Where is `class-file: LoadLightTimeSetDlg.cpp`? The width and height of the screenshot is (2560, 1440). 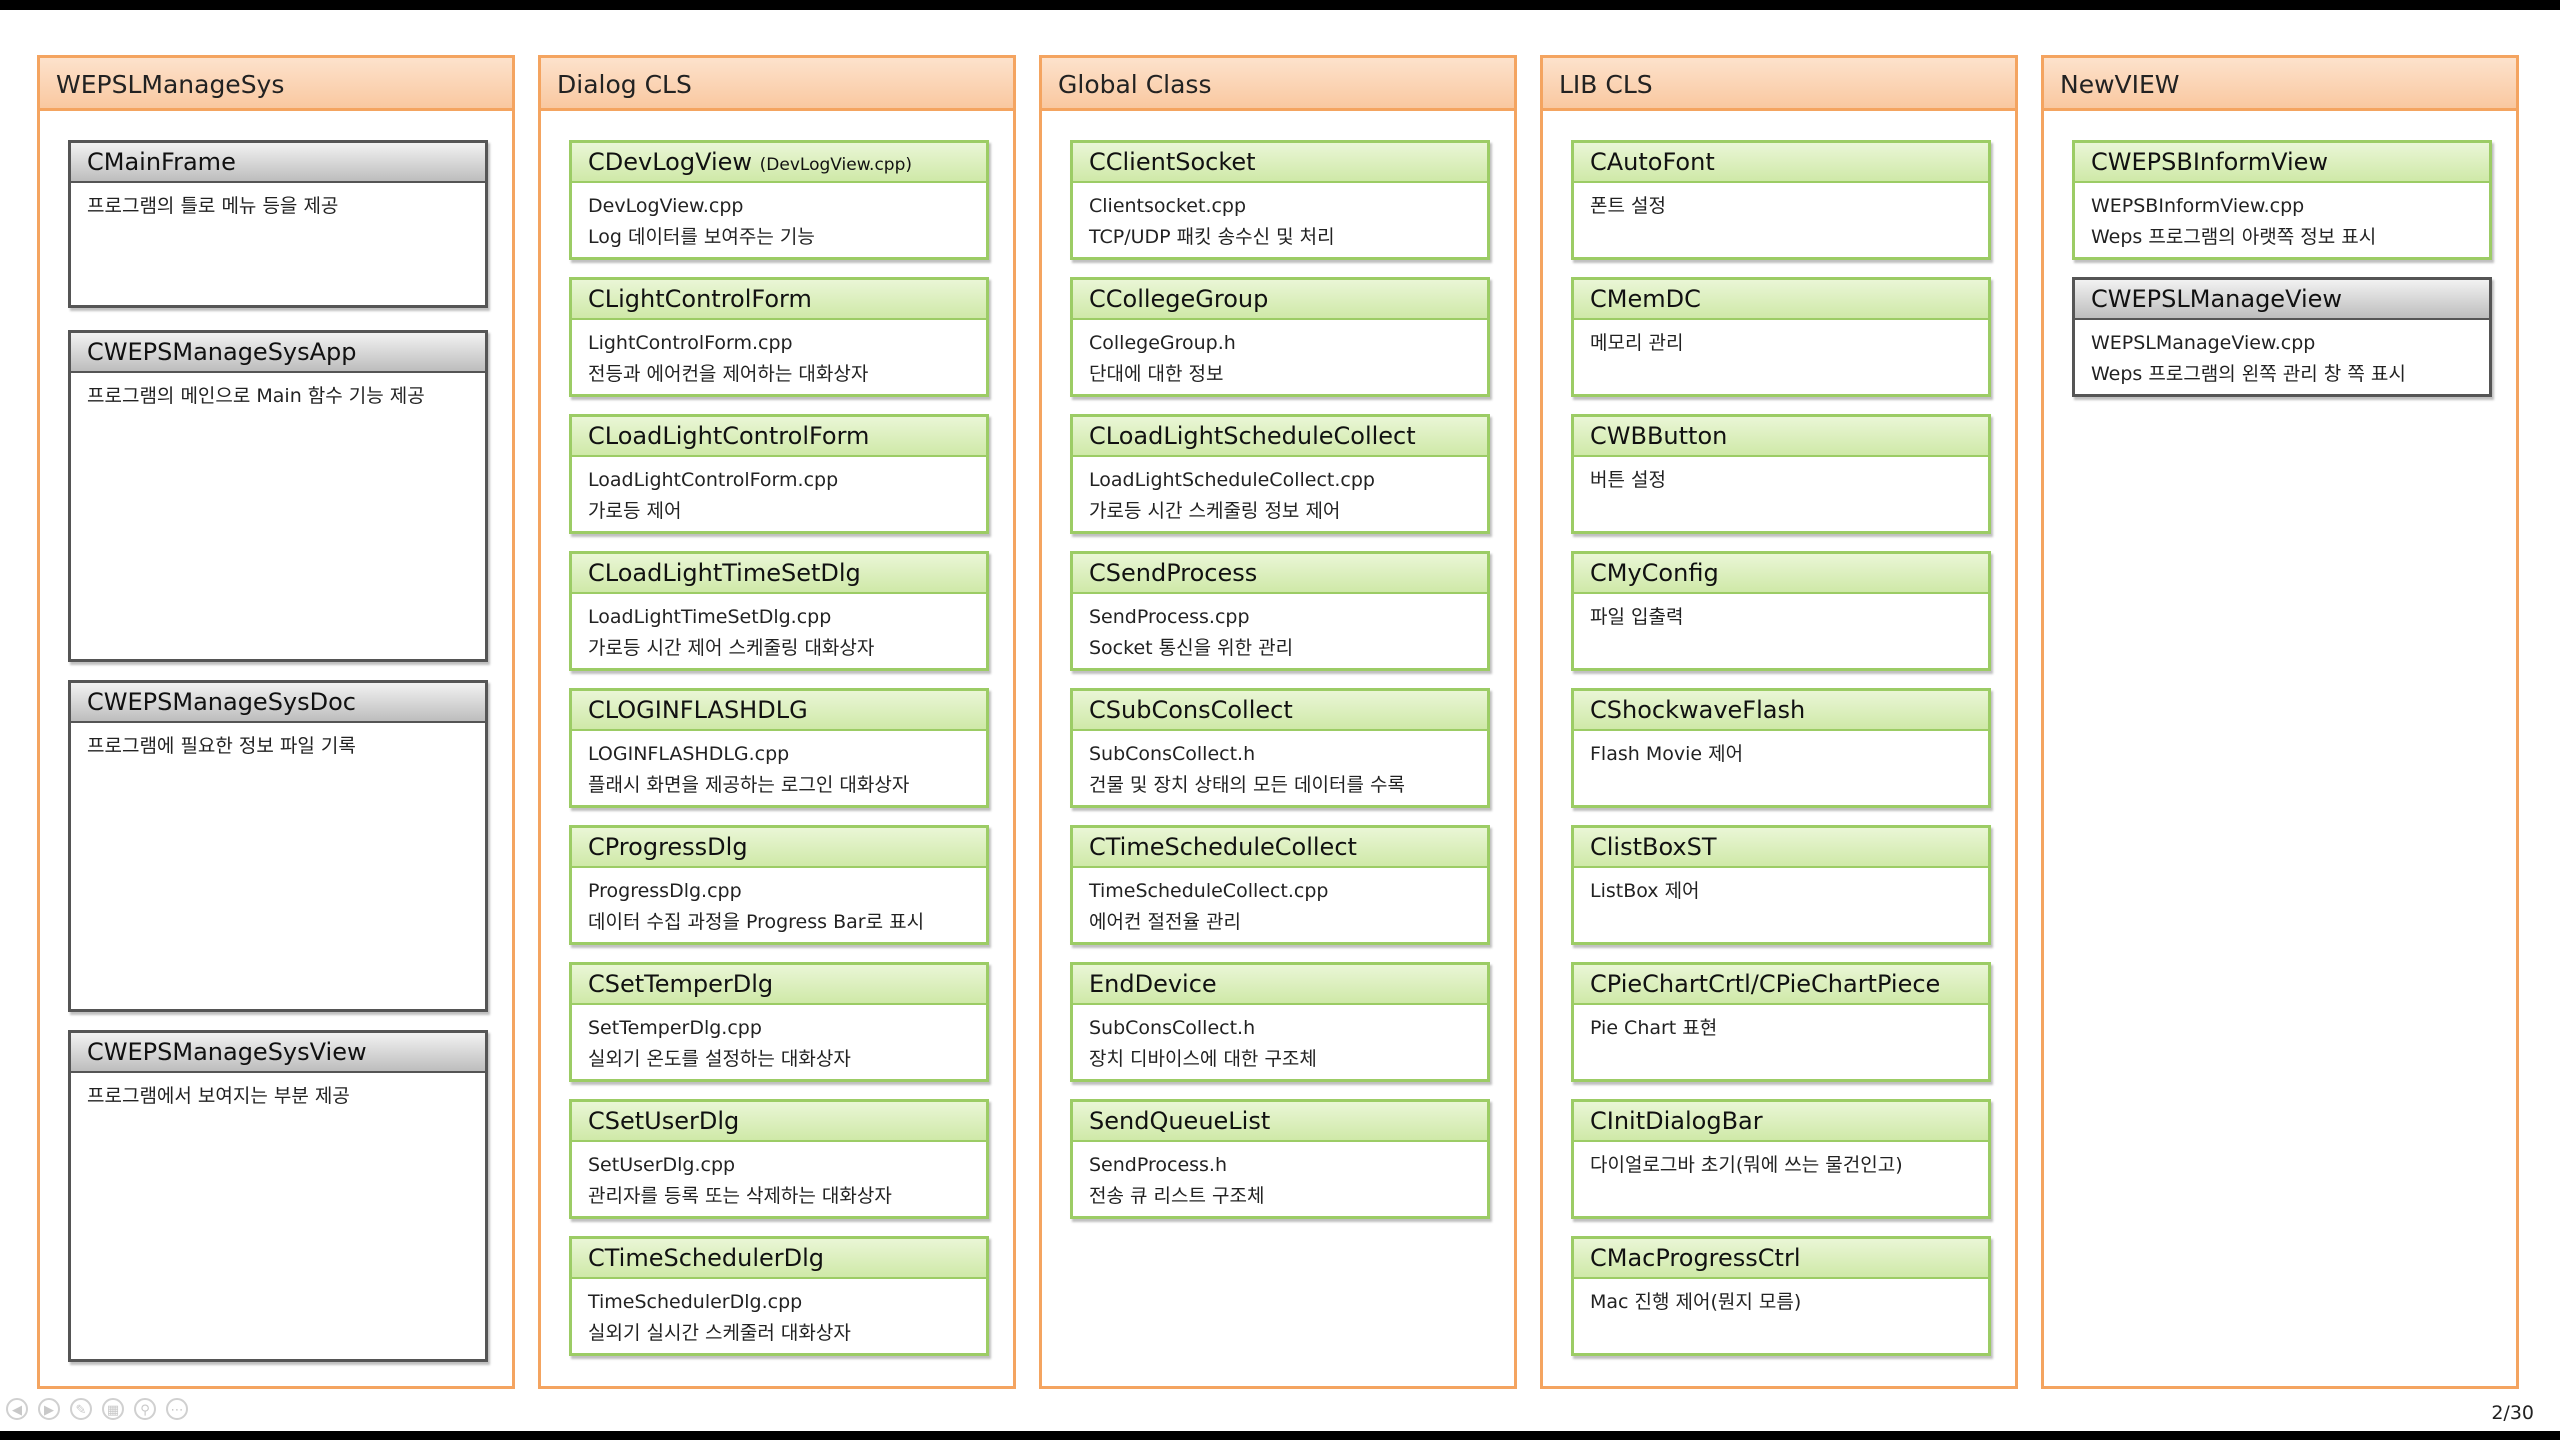 class-file: LoadLightTimeSetDlg.cpp is located at coordinates (710, 617).